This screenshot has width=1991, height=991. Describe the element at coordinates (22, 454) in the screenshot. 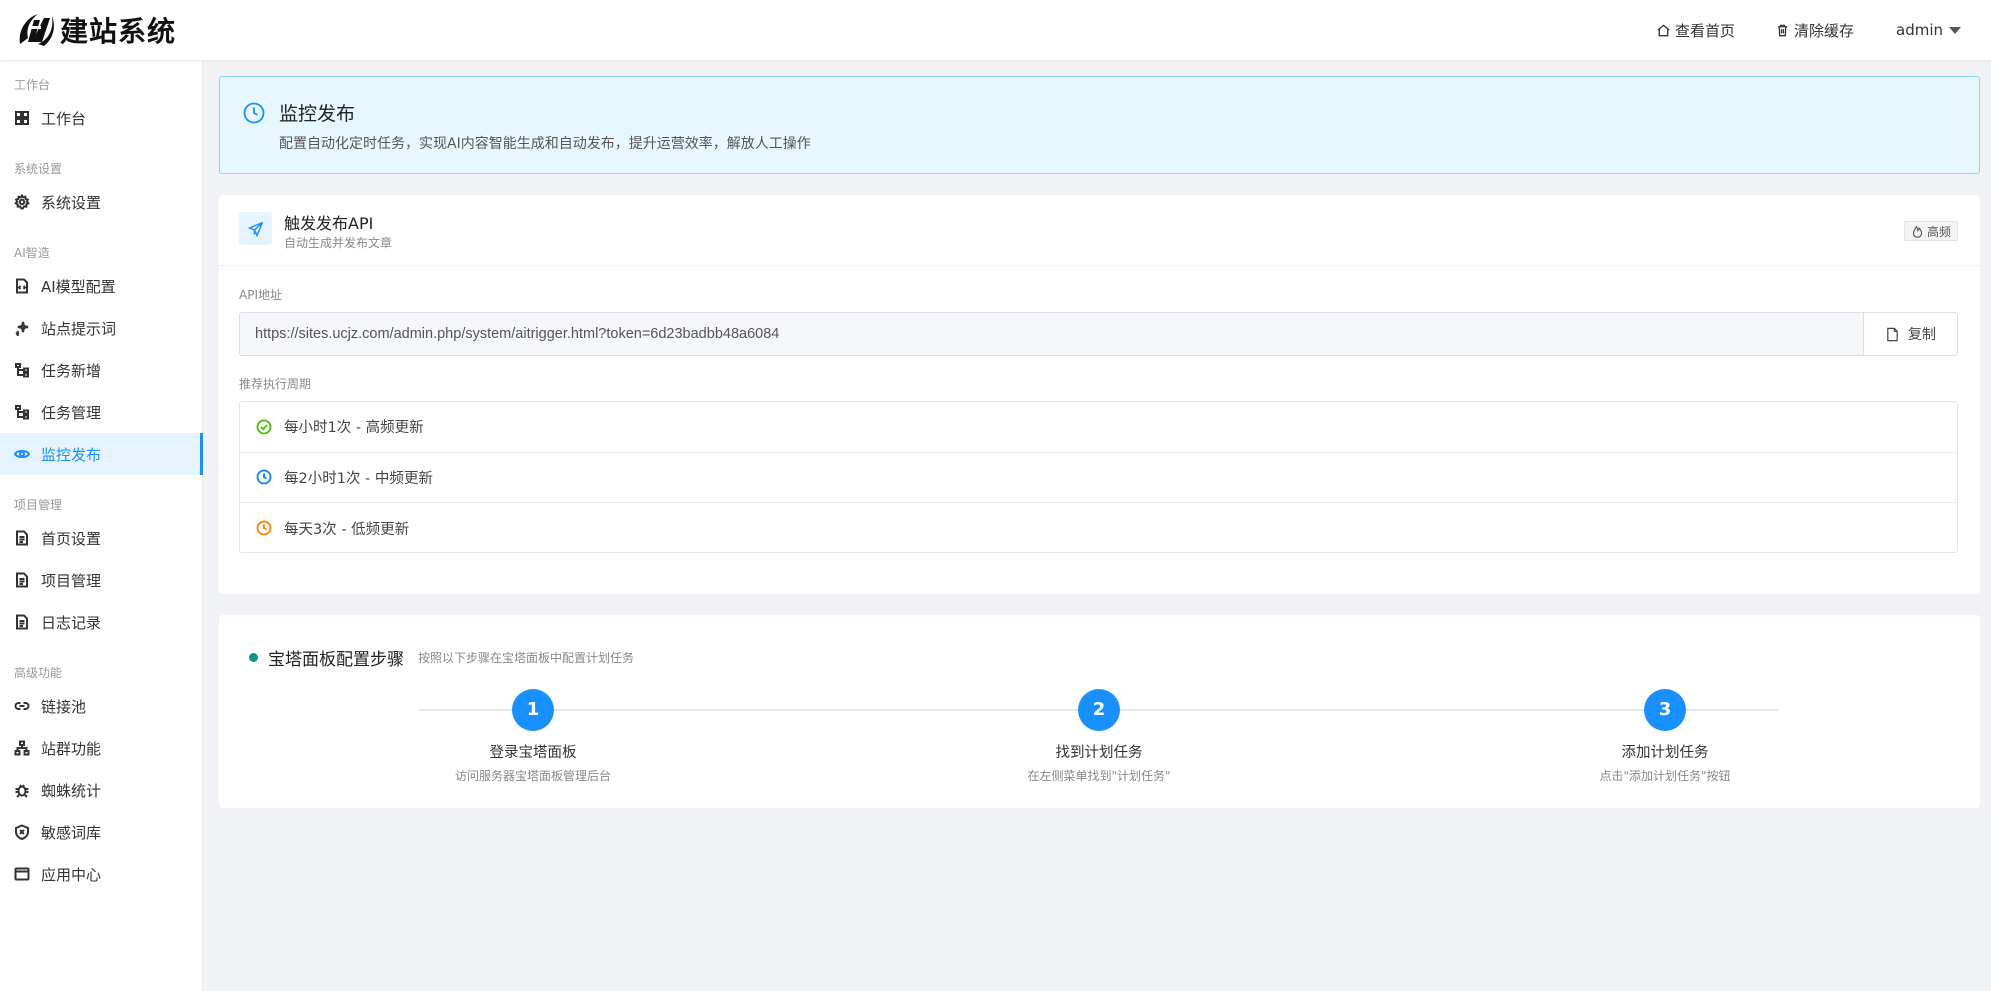

I see `eye-icon` at that location.